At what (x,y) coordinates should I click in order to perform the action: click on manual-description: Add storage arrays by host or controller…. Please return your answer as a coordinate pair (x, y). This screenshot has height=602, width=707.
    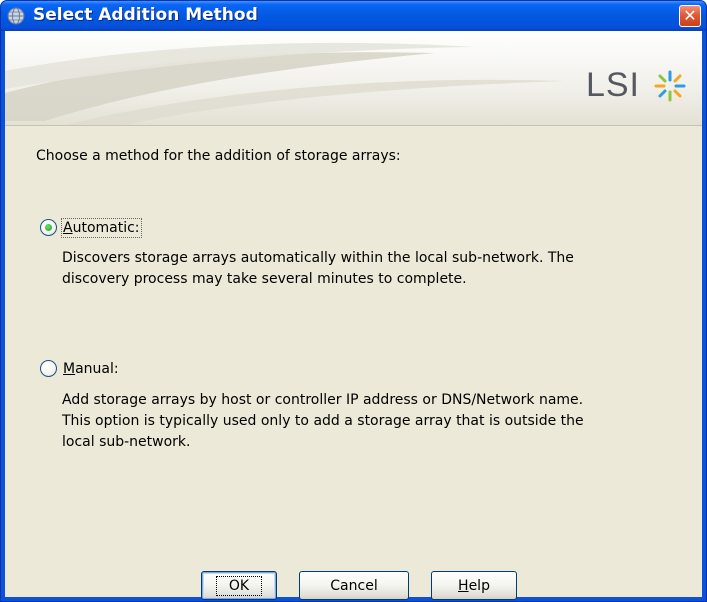
    Looking at the image, I should click on (323, 421).